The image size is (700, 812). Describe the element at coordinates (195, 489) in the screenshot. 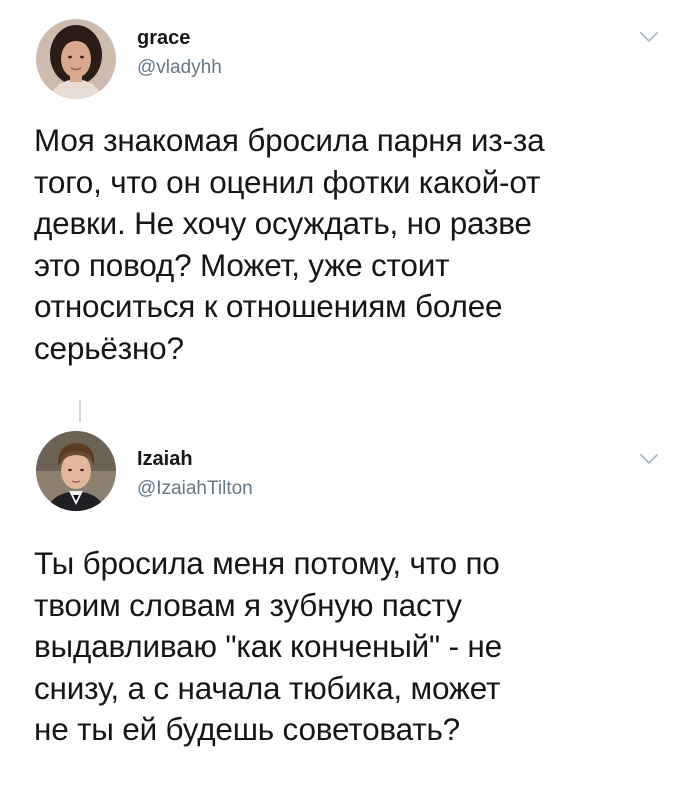

I see `user-handle: @IzaiahTilton` at that location.